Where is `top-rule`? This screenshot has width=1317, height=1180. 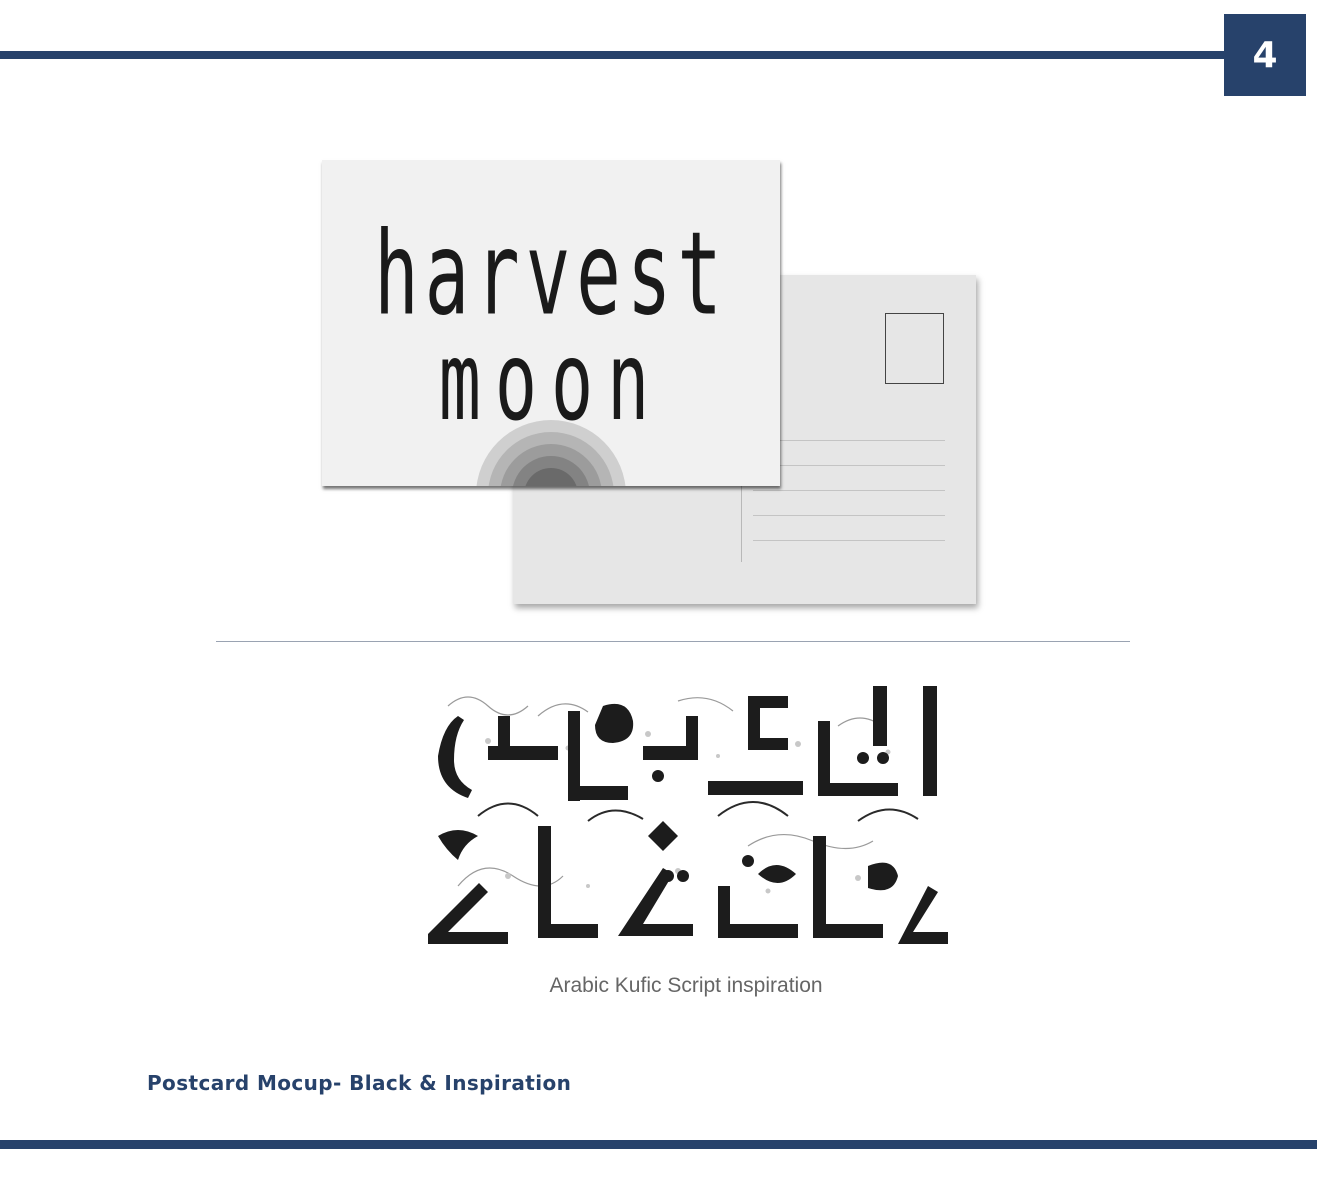
top-rule is located at coordinates (613, 55).